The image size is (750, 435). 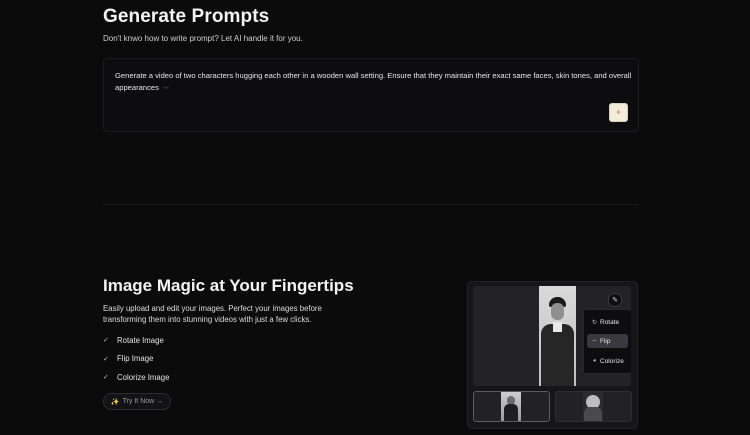 What do you see at coordinates (186, 16) in the screenshot?
I see `section-title: Generate Prompts` at bounding box center [186, 16].